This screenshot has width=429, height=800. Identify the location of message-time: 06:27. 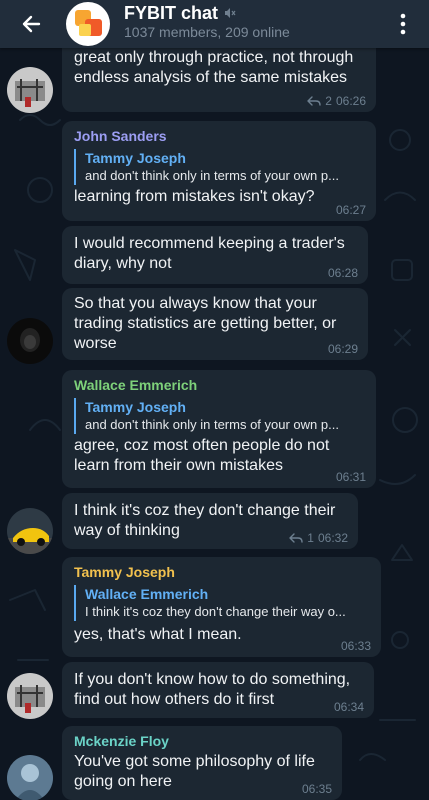
(350, 210).